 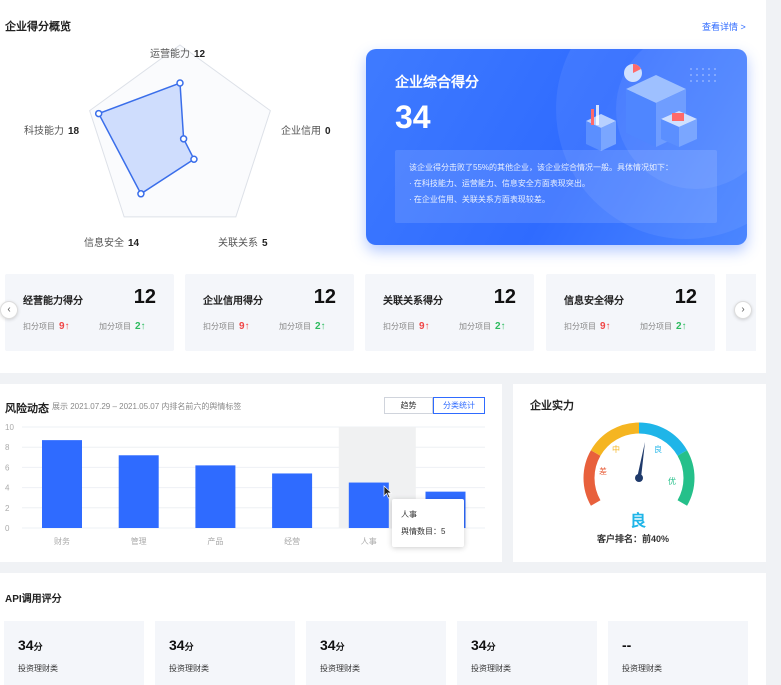 I want to click on metric-card-security: 信息安全得分 12 扣分项目 9↑ 加分项目 2↑, so click(x=630, y=312).